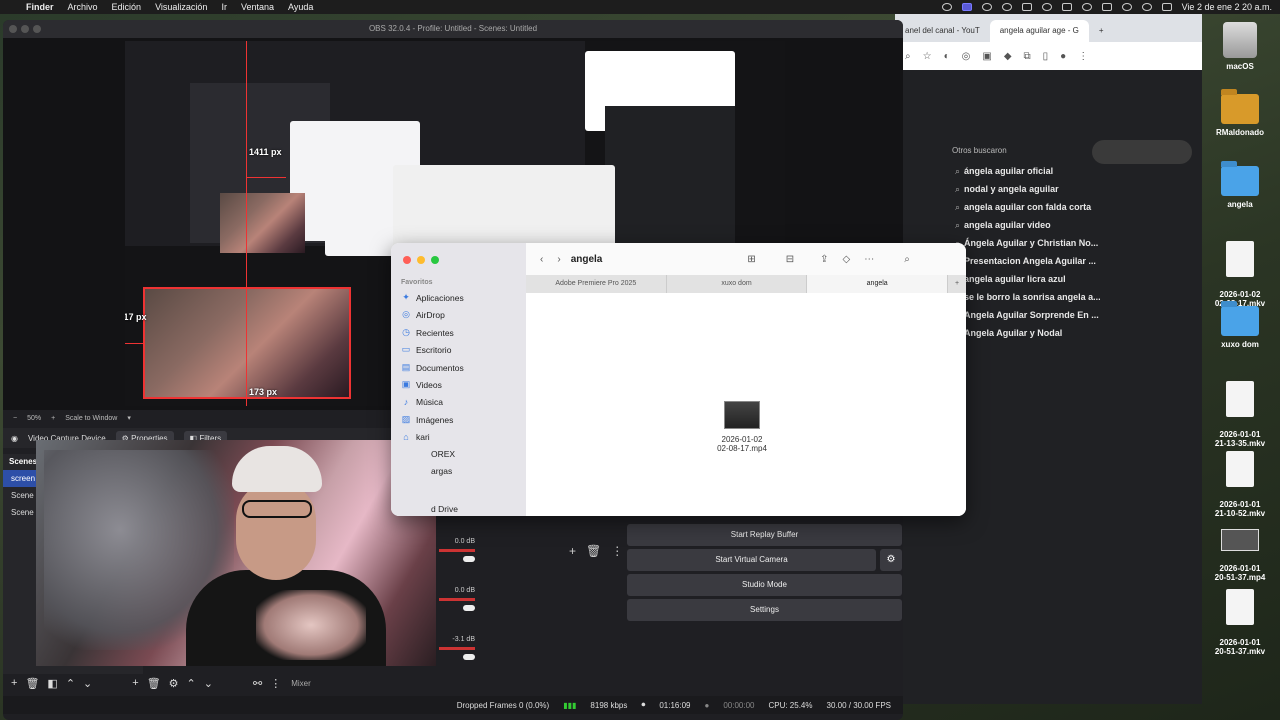  I want to click on start-virtual-camera-button: Start Virtual Camera, so click(751, 560).